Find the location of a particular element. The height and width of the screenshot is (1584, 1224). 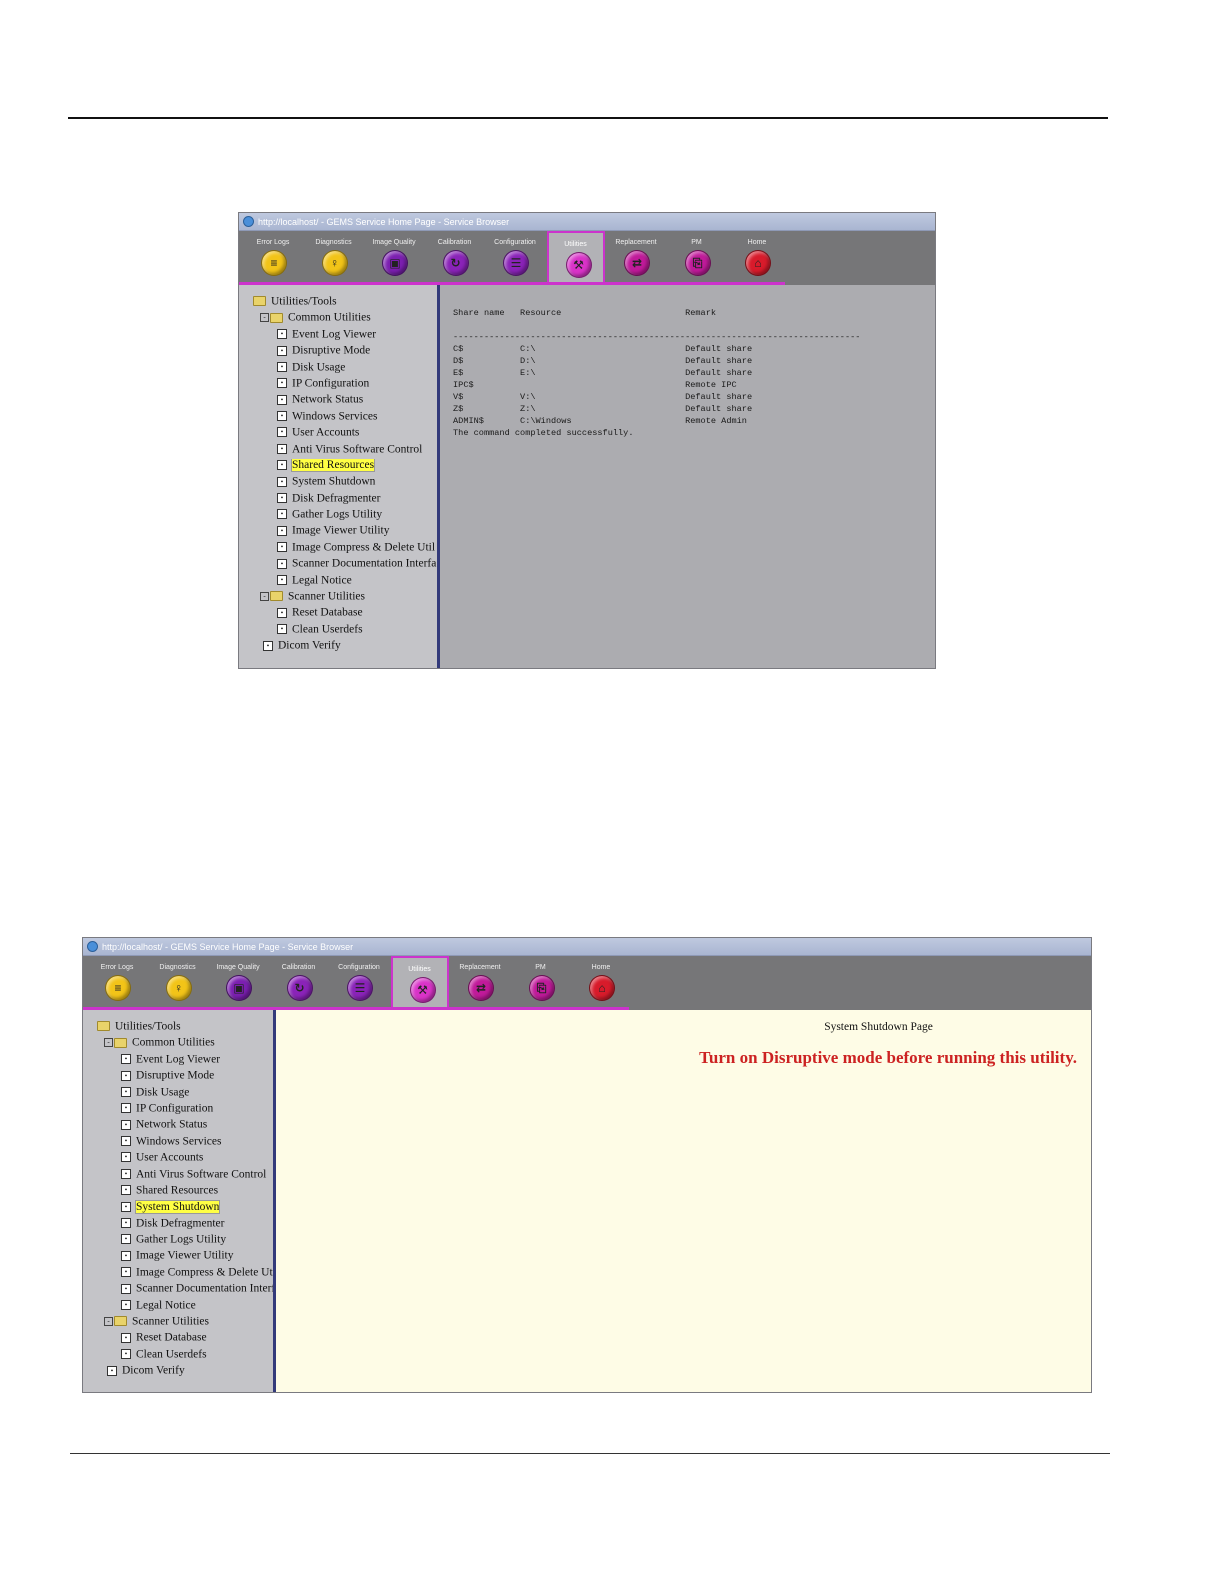

tab-label: PM is located at coordinates (540, 967).